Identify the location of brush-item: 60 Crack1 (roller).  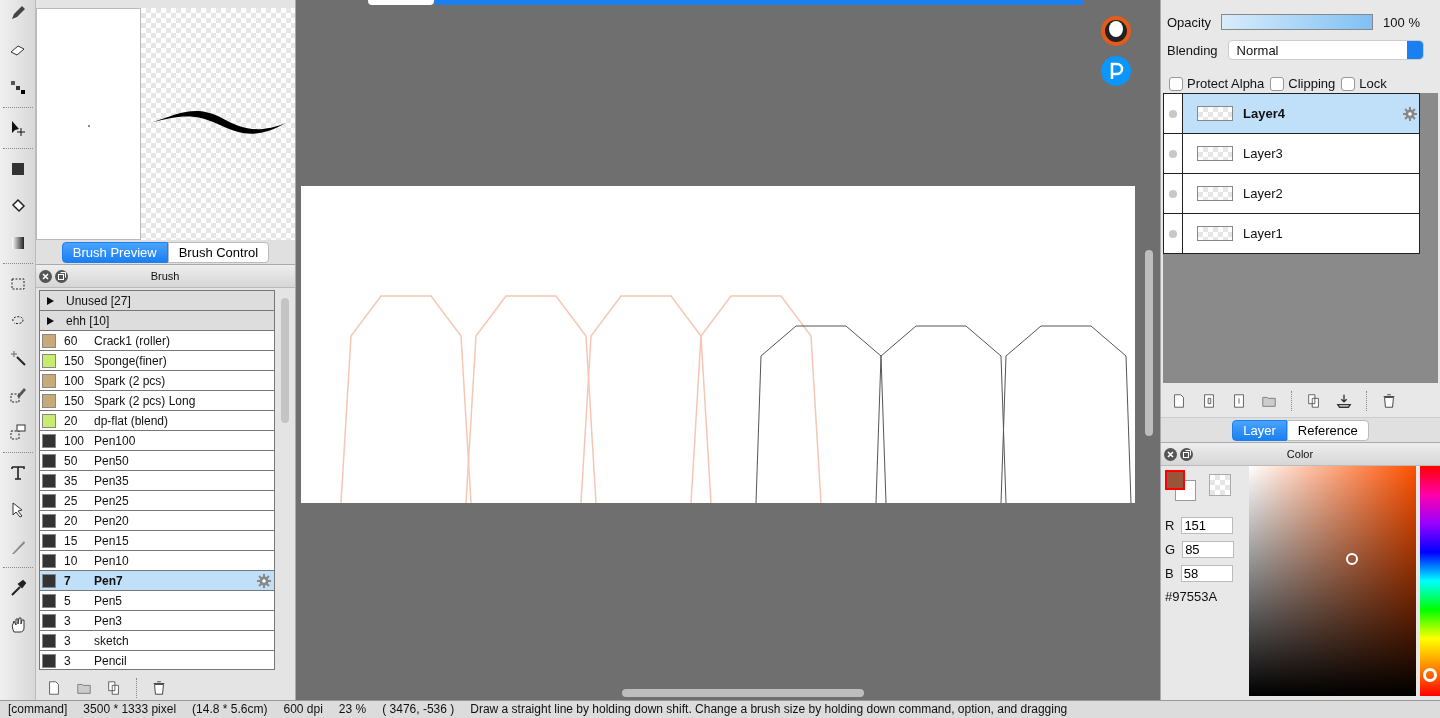
(157, 340).